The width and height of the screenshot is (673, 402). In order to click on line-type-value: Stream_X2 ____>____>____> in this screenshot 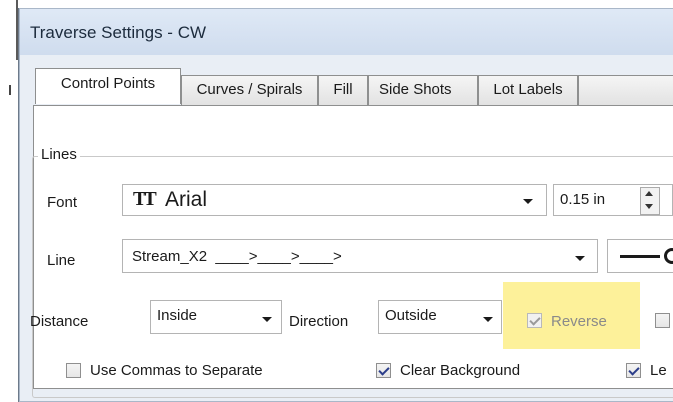, I will do `click(237, 256)`.